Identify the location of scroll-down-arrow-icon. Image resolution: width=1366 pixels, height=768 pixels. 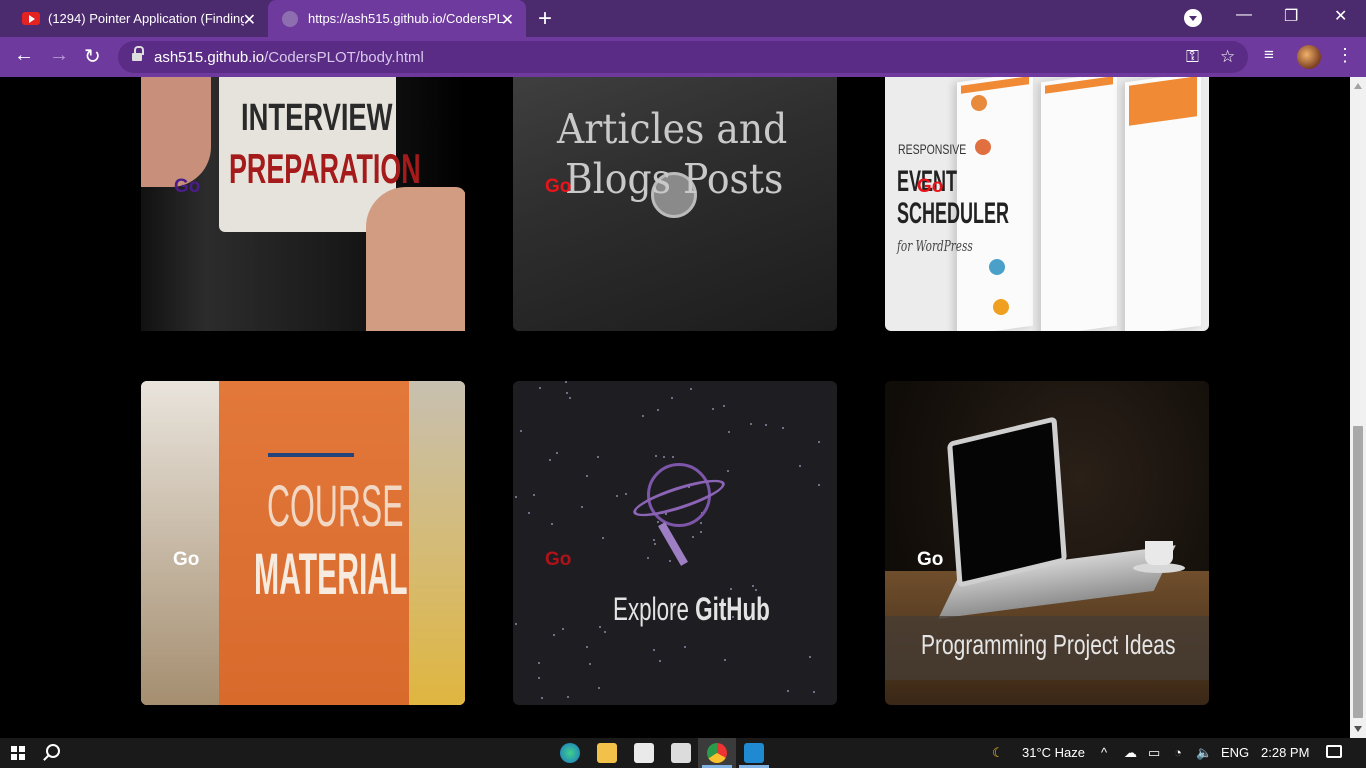
(1358, 729).